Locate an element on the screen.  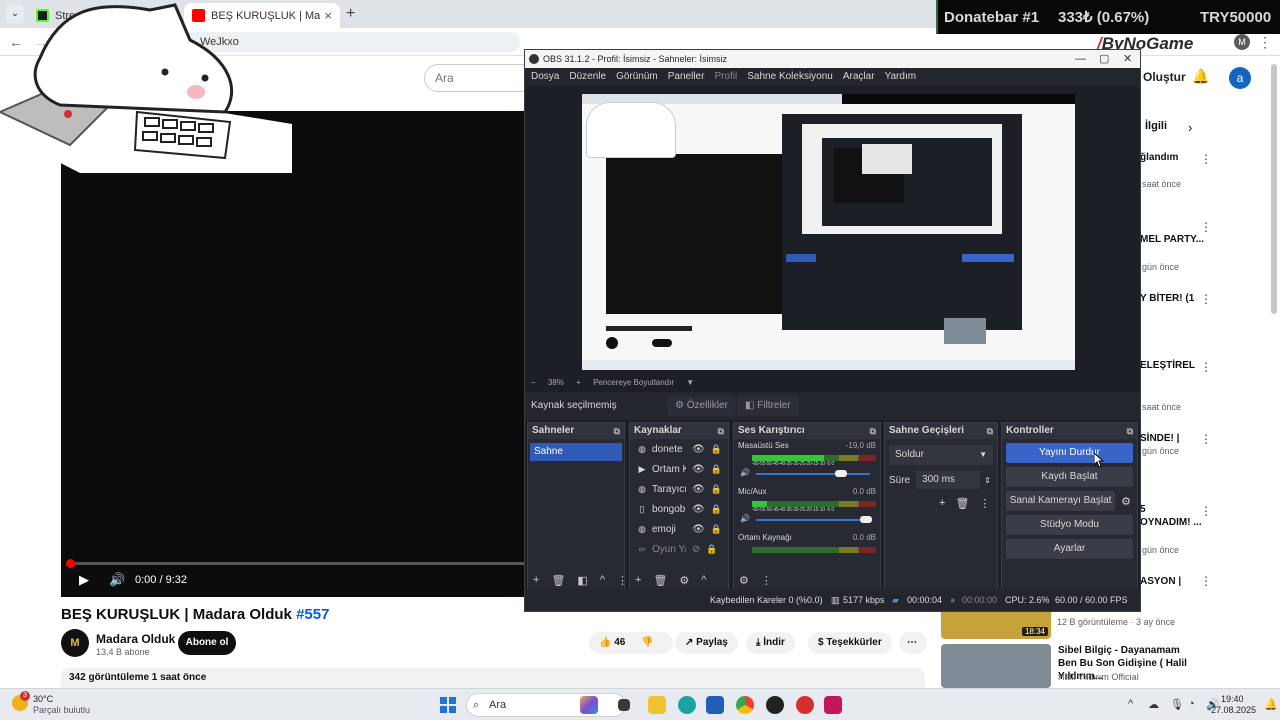
mixer-settings-icon: ⚙ is located at coordinates (744, 580).